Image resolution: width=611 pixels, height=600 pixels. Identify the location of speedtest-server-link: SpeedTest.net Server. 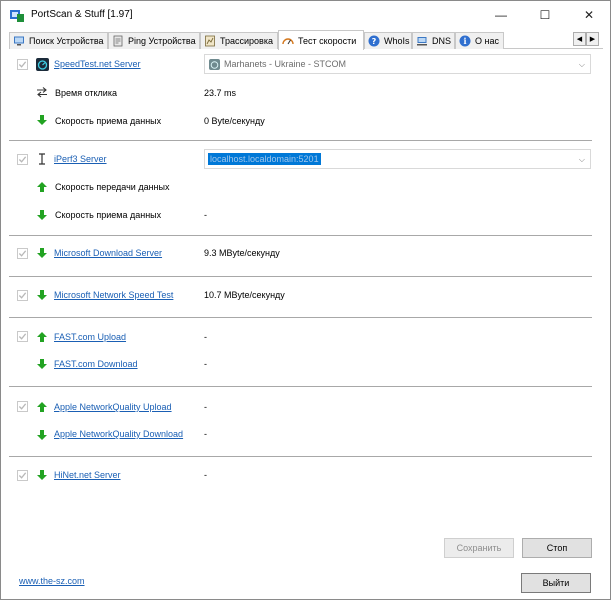
(97, 64).